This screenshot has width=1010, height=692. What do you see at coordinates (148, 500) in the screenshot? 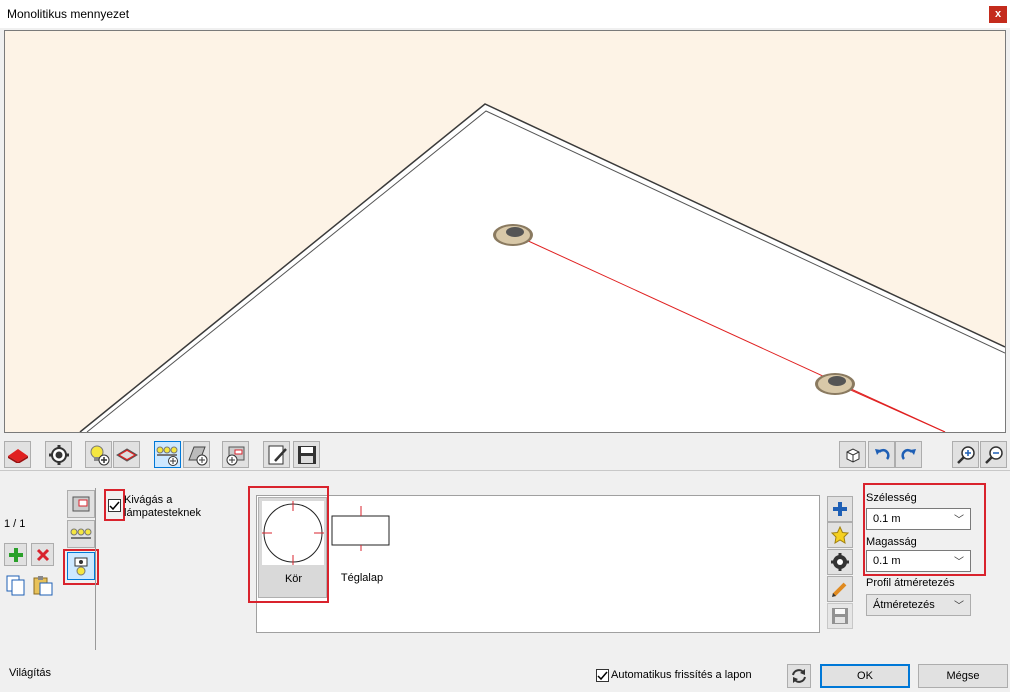
I see `cutout-label-line1: Kivágás a` at bounding box center [148, 500].